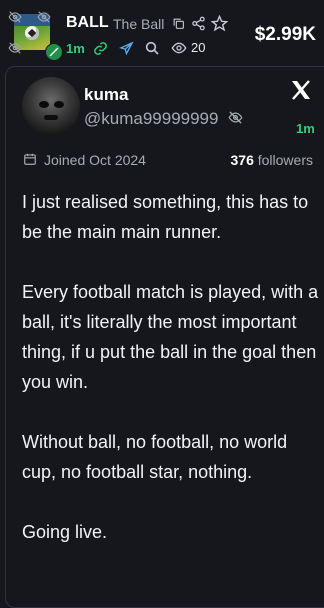 Image resolution: width=324 pixels, height=608 pixels. Describe the element at coordinates (285, 160) in the screenshot. I see `followers-label: followers` at that location.